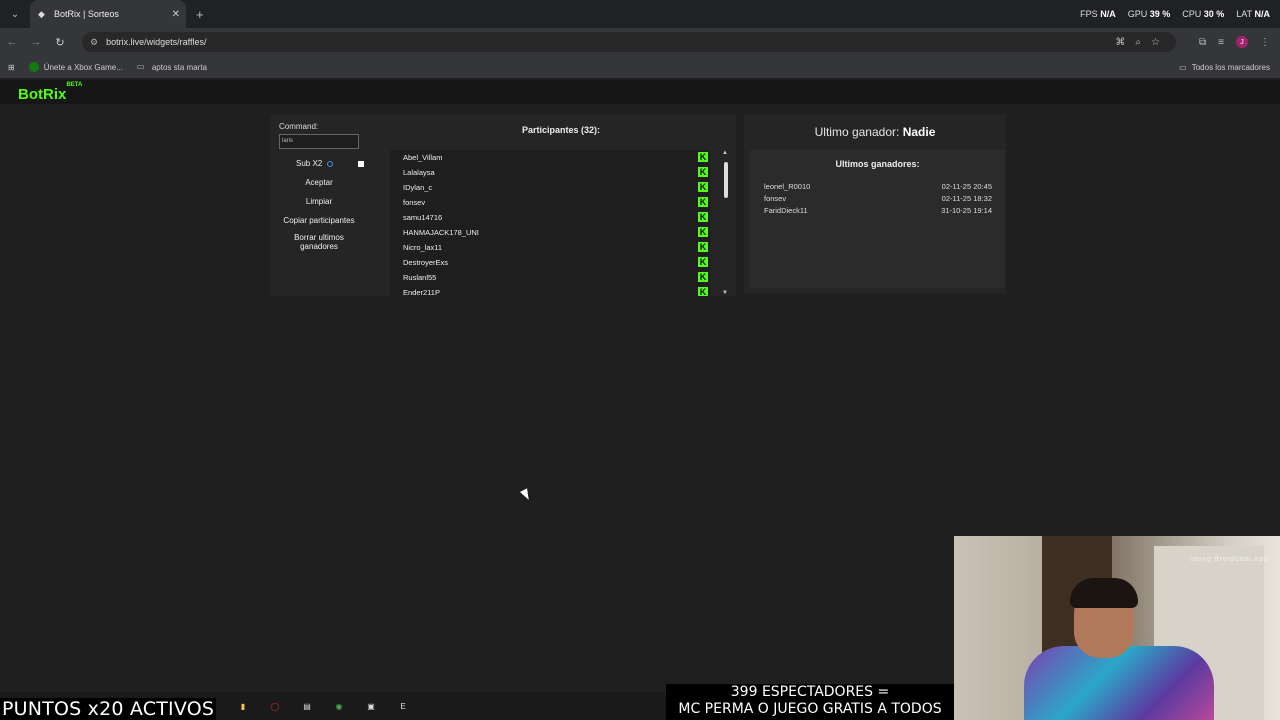  What do you see at coordinates (555, 247) in the screenshot?
I see `list-item: Nicro_lax11 K` at bounding box center [555, 247].